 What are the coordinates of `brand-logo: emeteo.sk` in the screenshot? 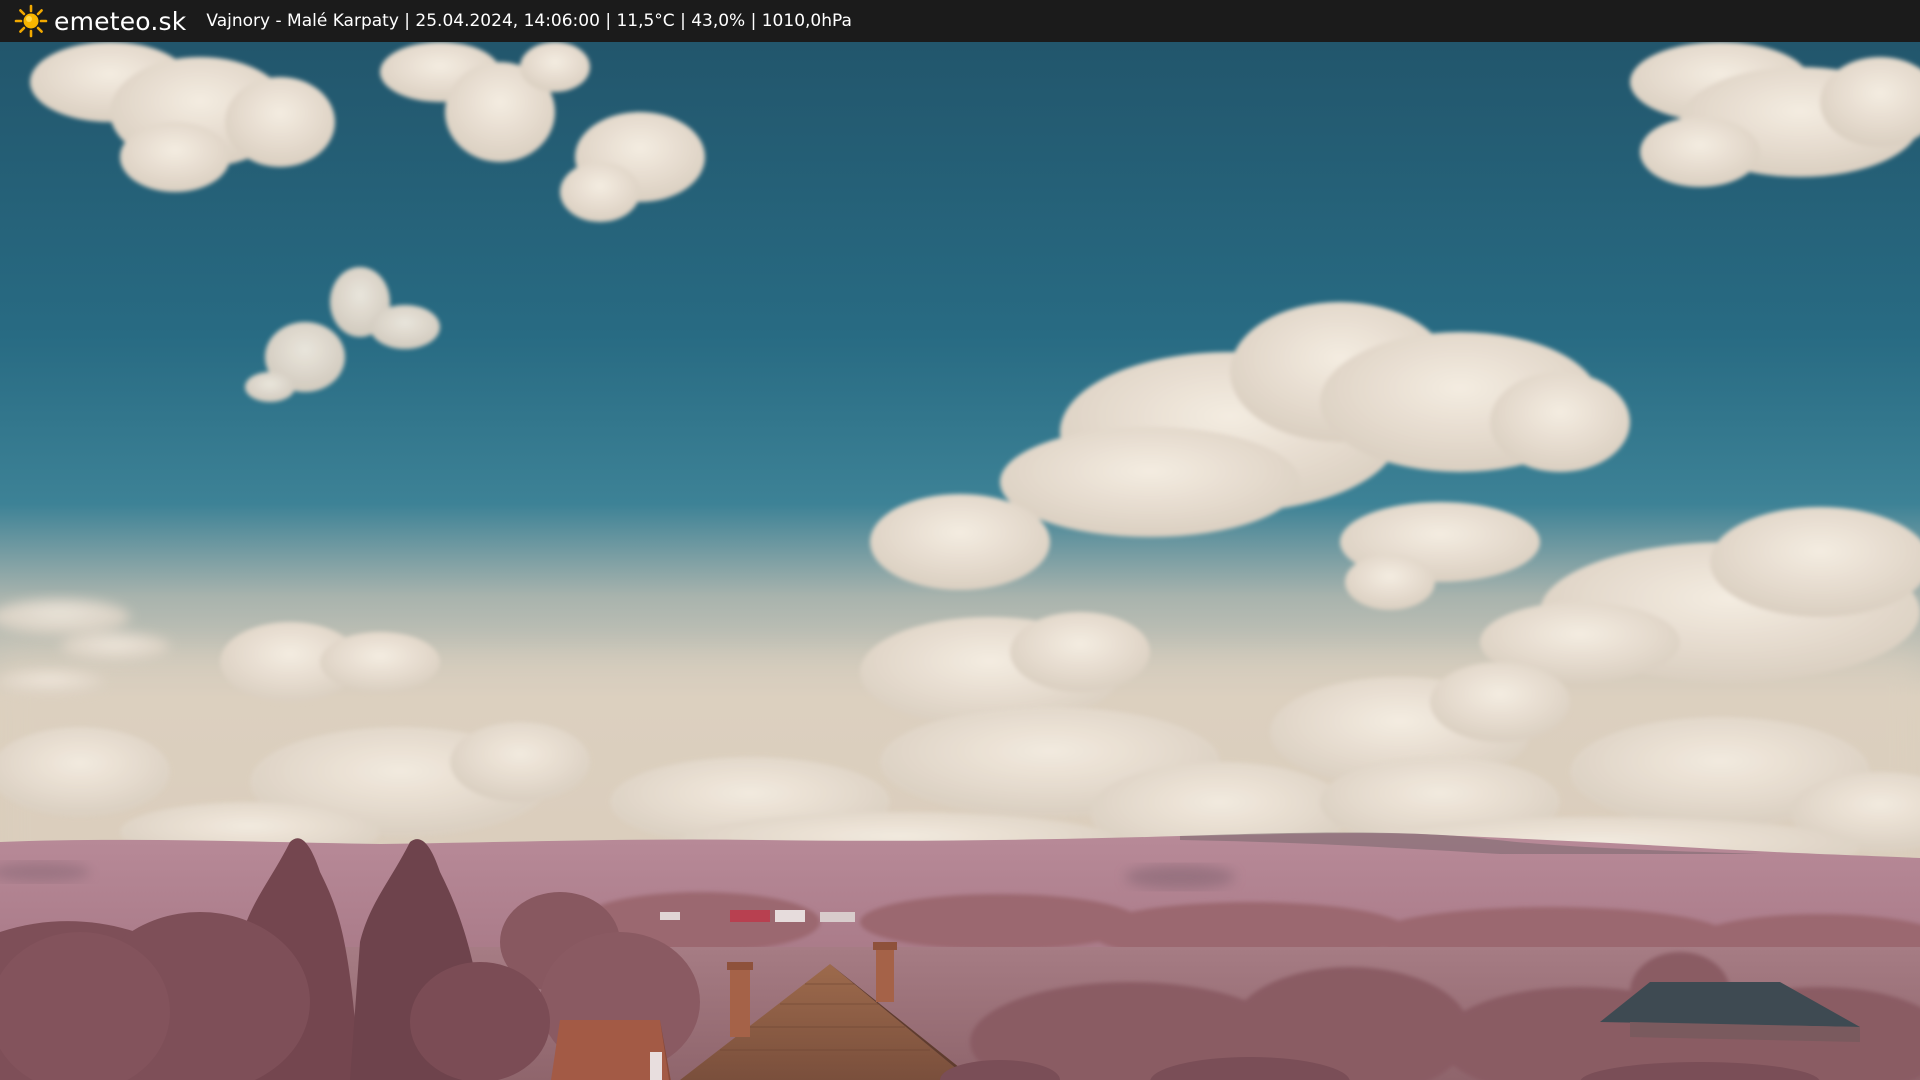 It's located at (100, 21).